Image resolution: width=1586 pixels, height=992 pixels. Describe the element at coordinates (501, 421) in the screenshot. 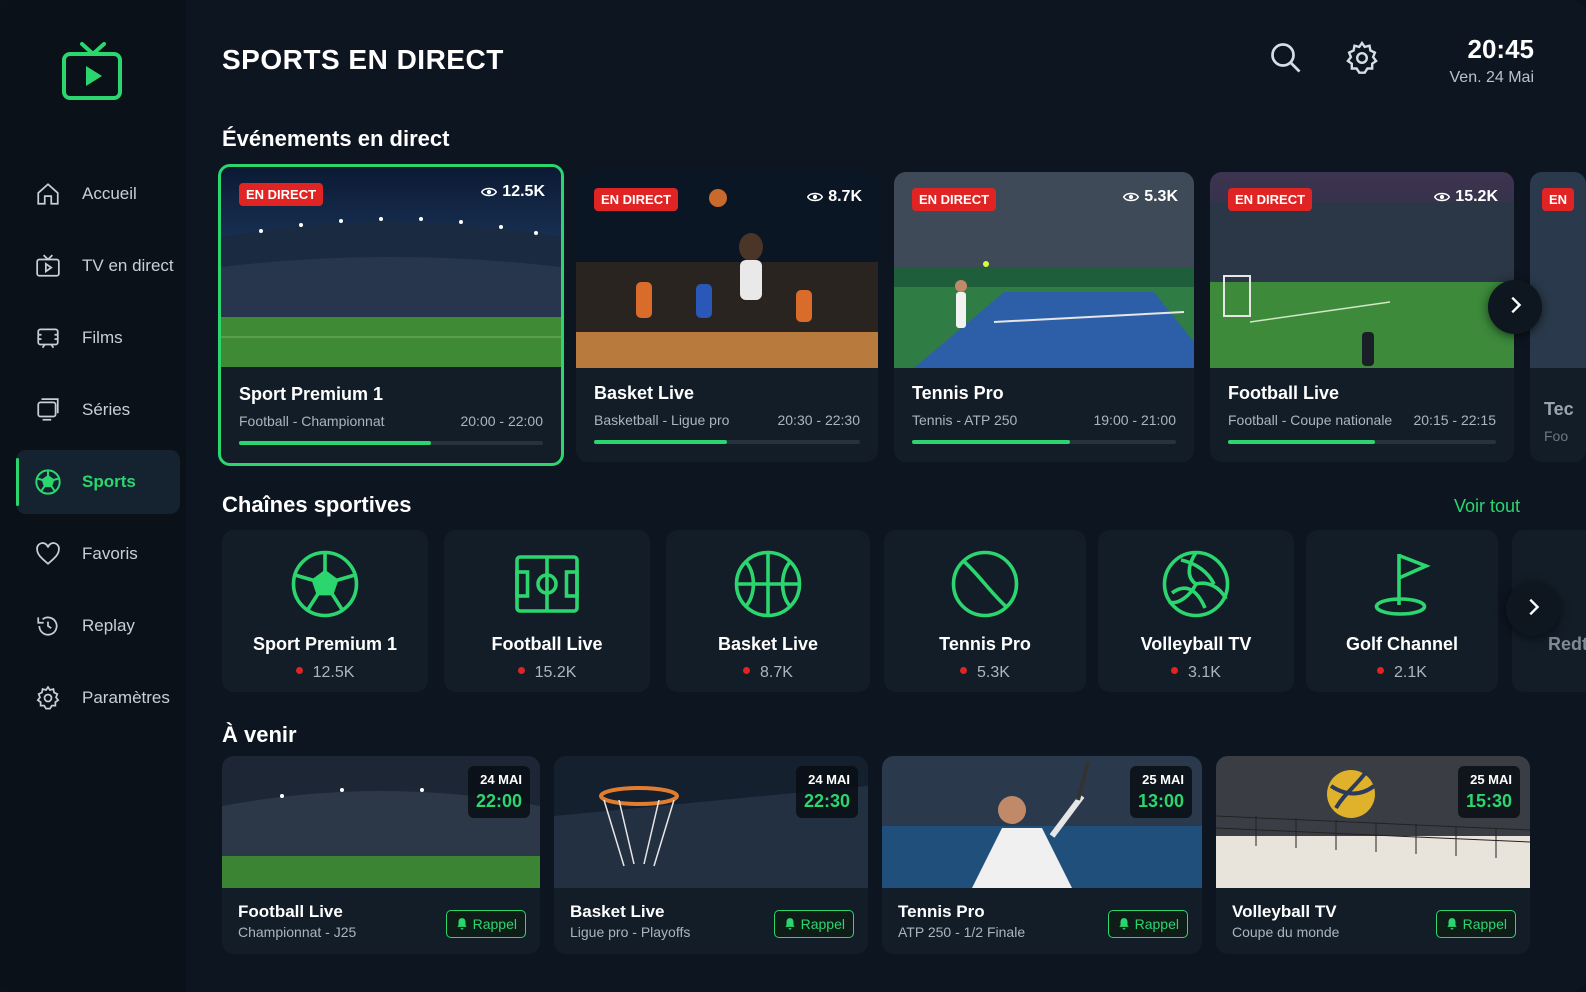

I see `card-time: 20:00 - 22:00` at that location.